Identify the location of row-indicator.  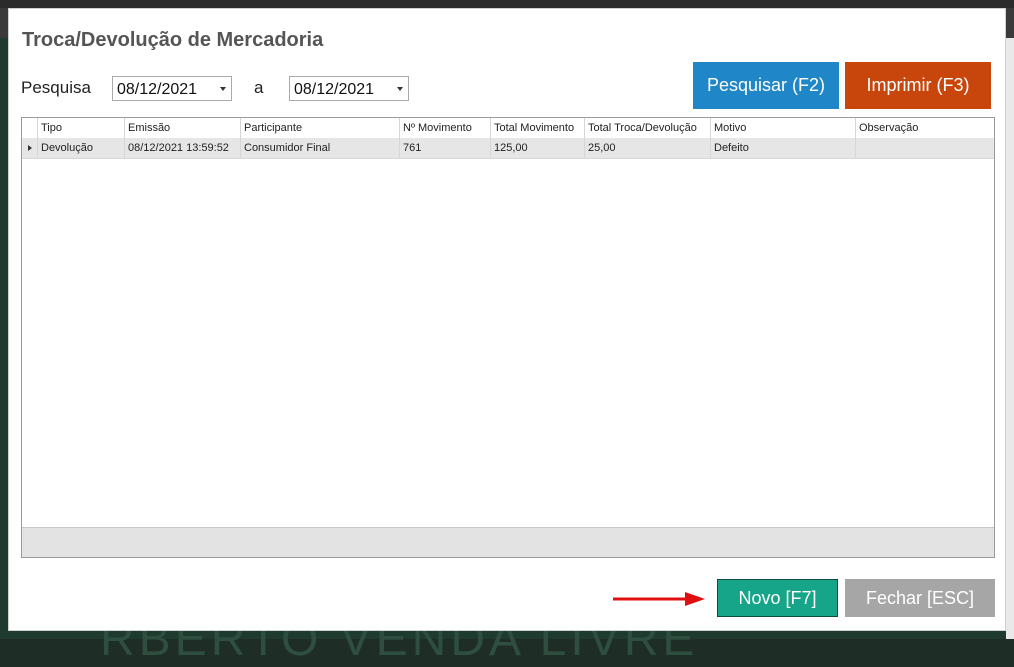
(30, 148).